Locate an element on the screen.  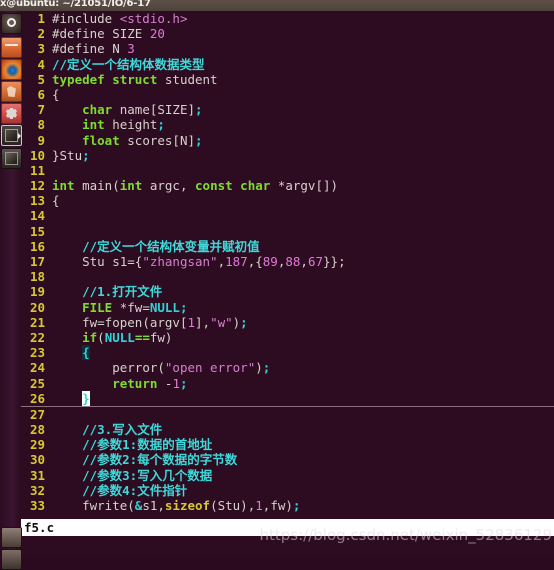
code-line: 19 //1.打开文件 is located at coordinates (287, 291).